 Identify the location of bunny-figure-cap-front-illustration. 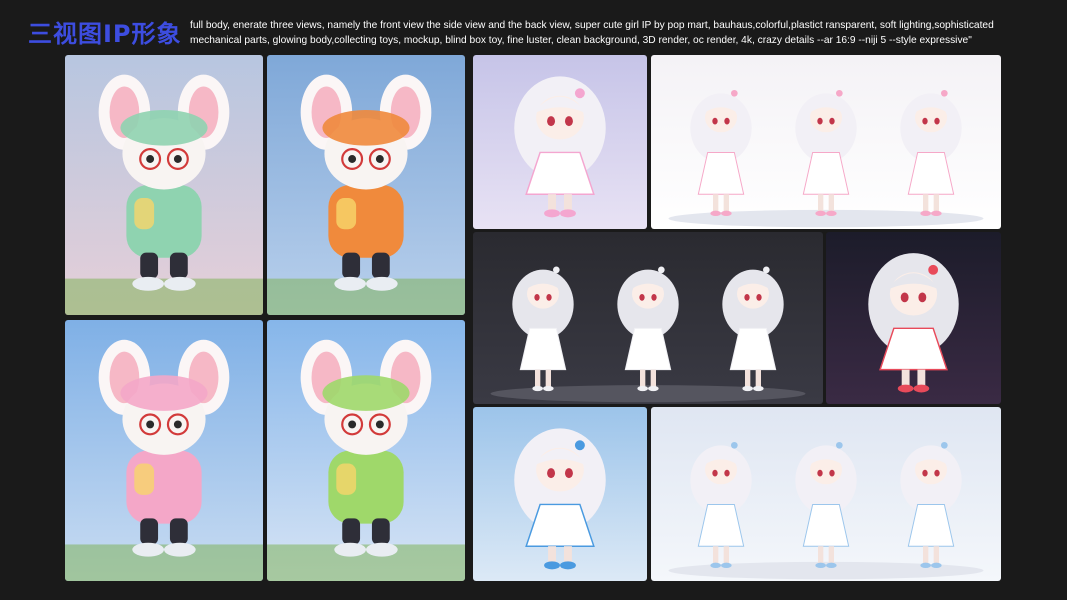
(164, 450).